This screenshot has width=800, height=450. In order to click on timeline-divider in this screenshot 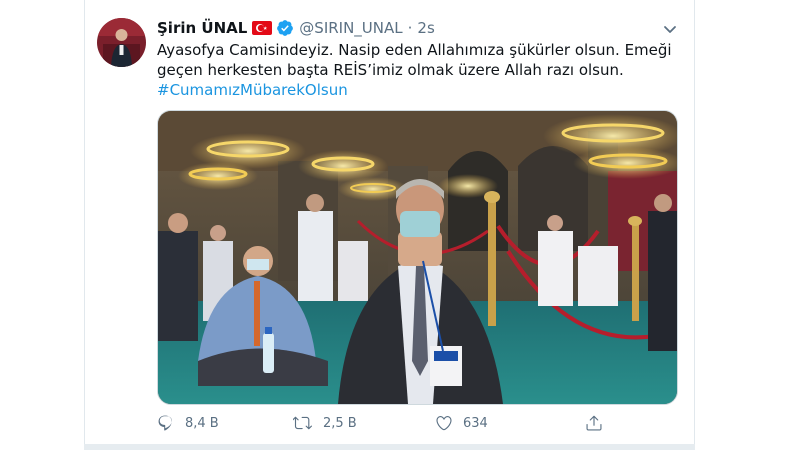, I will do `click(389, 447)`.